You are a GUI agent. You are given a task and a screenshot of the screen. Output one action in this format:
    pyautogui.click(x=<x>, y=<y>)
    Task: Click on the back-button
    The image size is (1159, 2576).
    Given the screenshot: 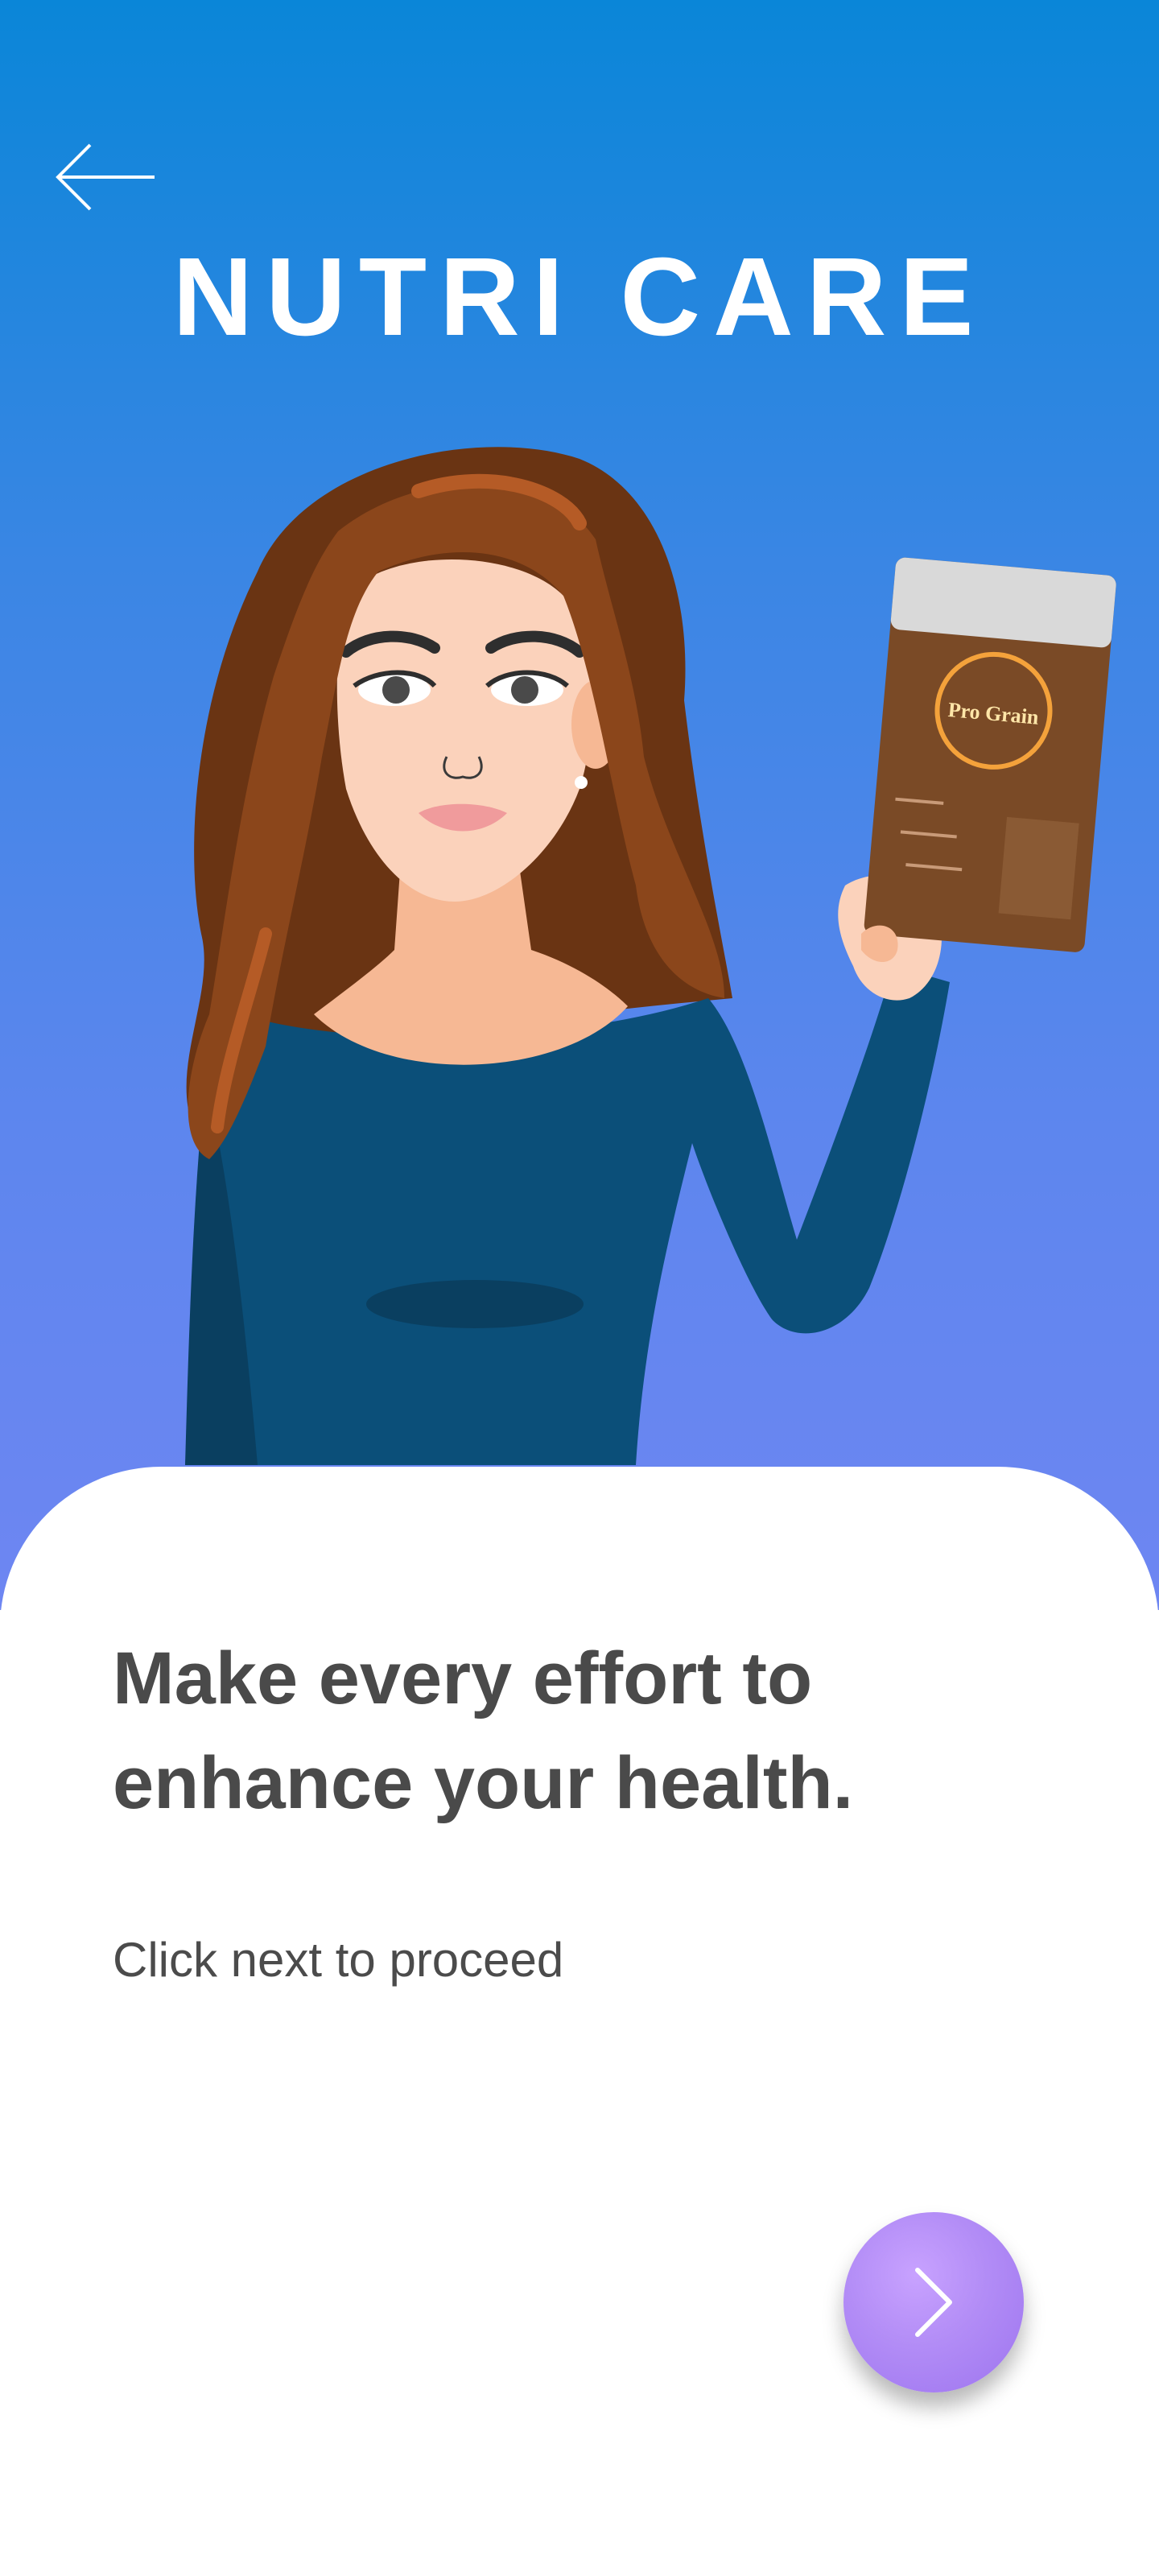 What is the action you would take?
    pyautogui.click(x=106, y=177)
    